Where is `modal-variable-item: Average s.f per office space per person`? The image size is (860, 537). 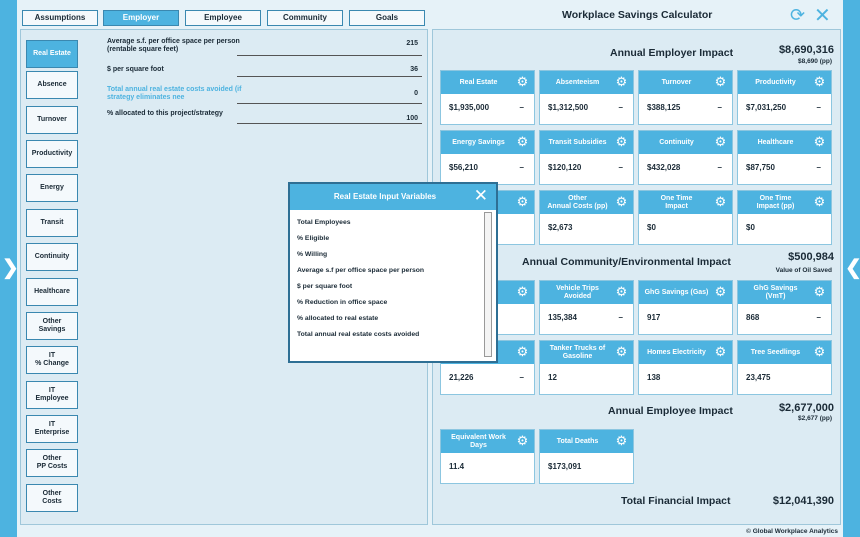
modal-variable-item: Average s.f per office space per person is located at coordinates (396, 271).